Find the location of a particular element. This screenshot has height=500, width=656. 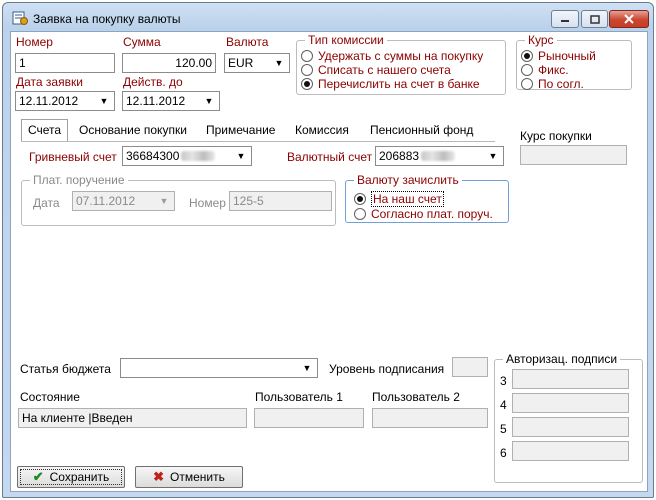

title-bar: Заявка на покупку валюты is located at coordinates (328, 17).